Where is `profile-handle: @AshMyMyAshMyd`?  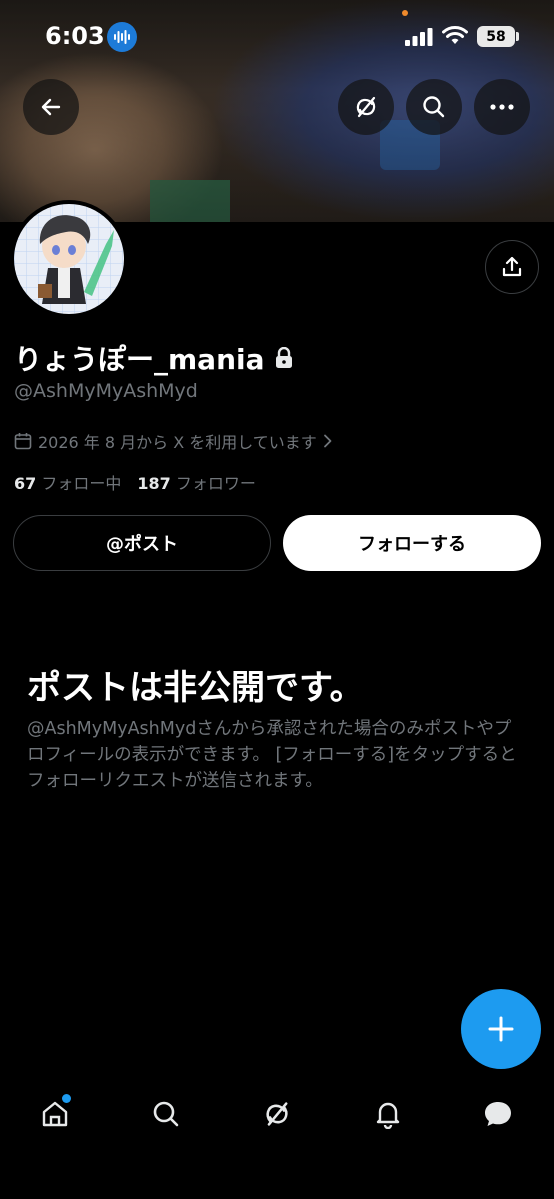 profile-handle: @AshMyMyAshMyd is located at coordinates (106, 391).